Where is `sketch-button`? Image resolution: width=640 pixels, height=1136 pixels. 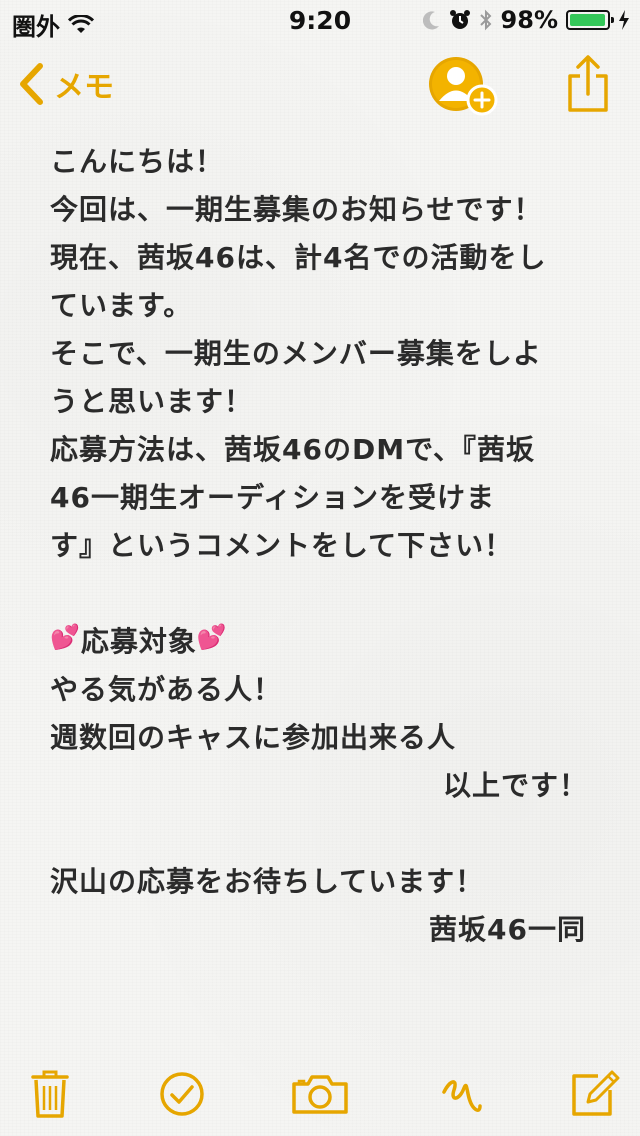
sketch-button is located at coordinates (460, 1094).